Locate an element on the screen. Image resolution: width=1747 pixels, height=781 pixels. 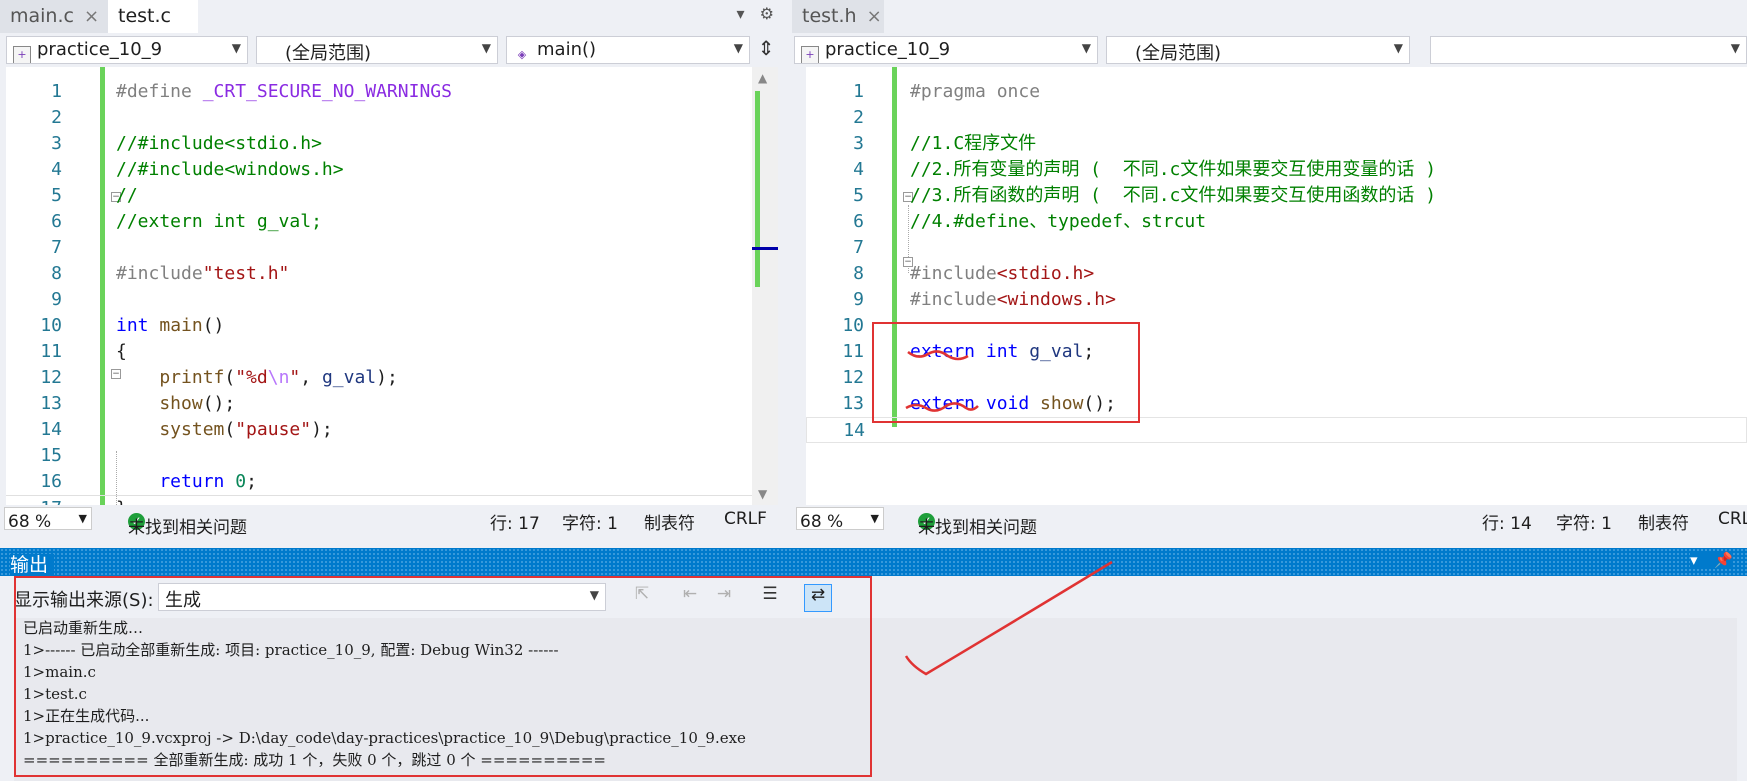
code-token: 0 is located at coordinates (241, 481).